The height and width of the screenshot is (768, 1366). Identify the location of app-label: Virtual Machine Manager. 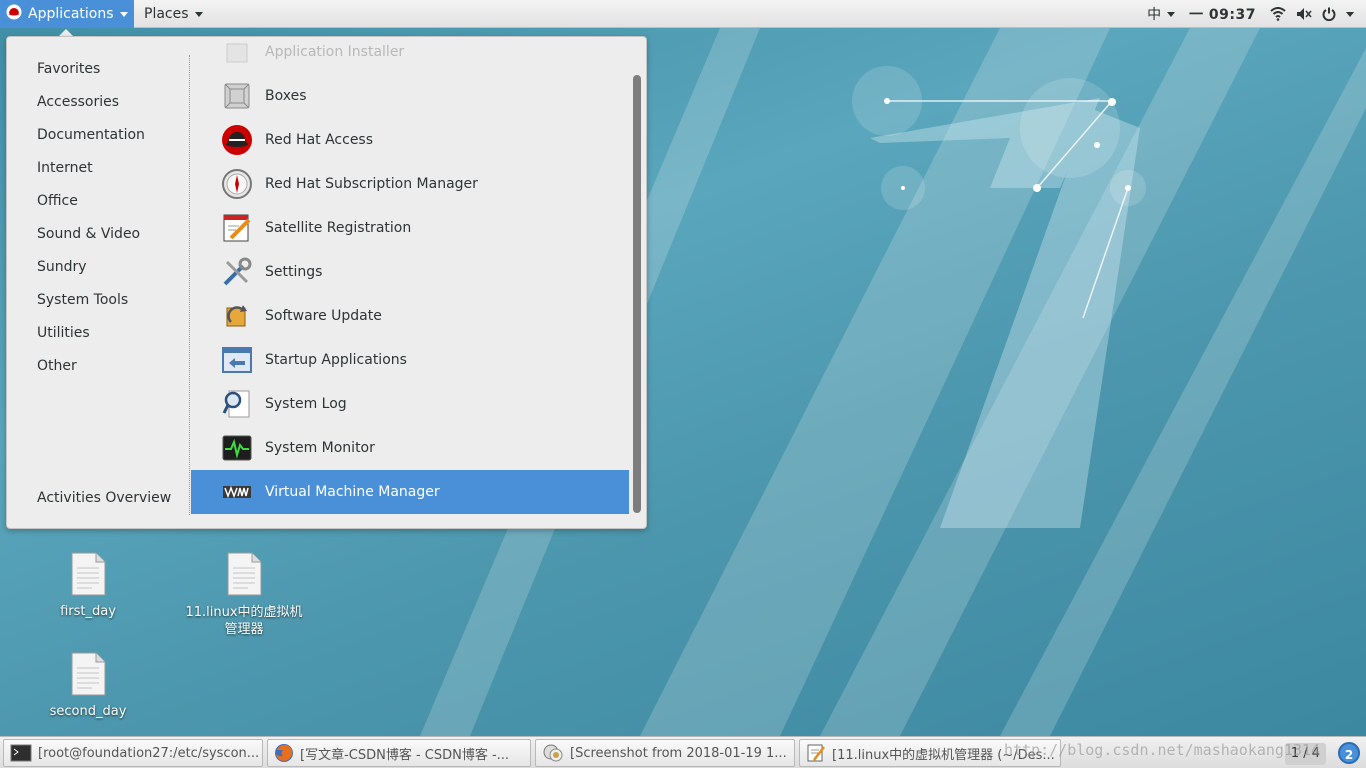
(352, 492).